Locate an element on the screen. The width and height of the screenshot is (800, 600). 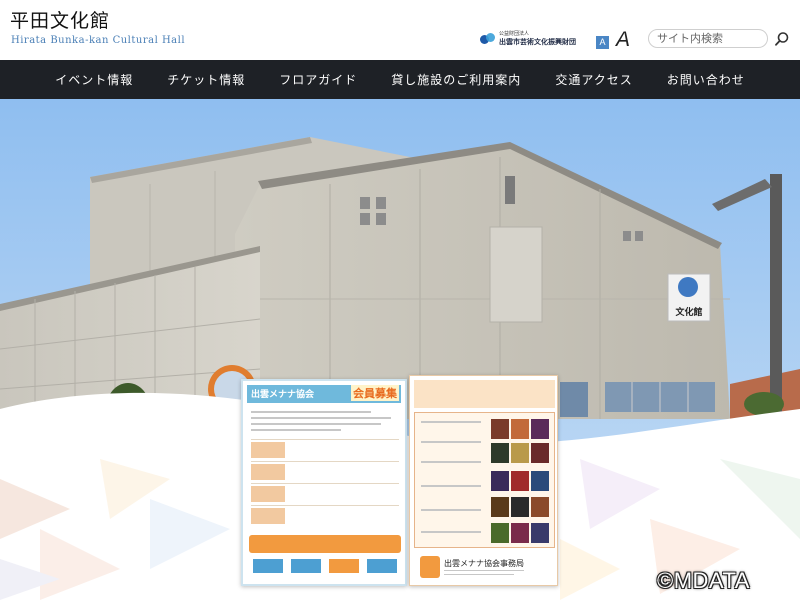
flyer-left-title: 出雲メナナ協会 is located at coordinates (283, 395).